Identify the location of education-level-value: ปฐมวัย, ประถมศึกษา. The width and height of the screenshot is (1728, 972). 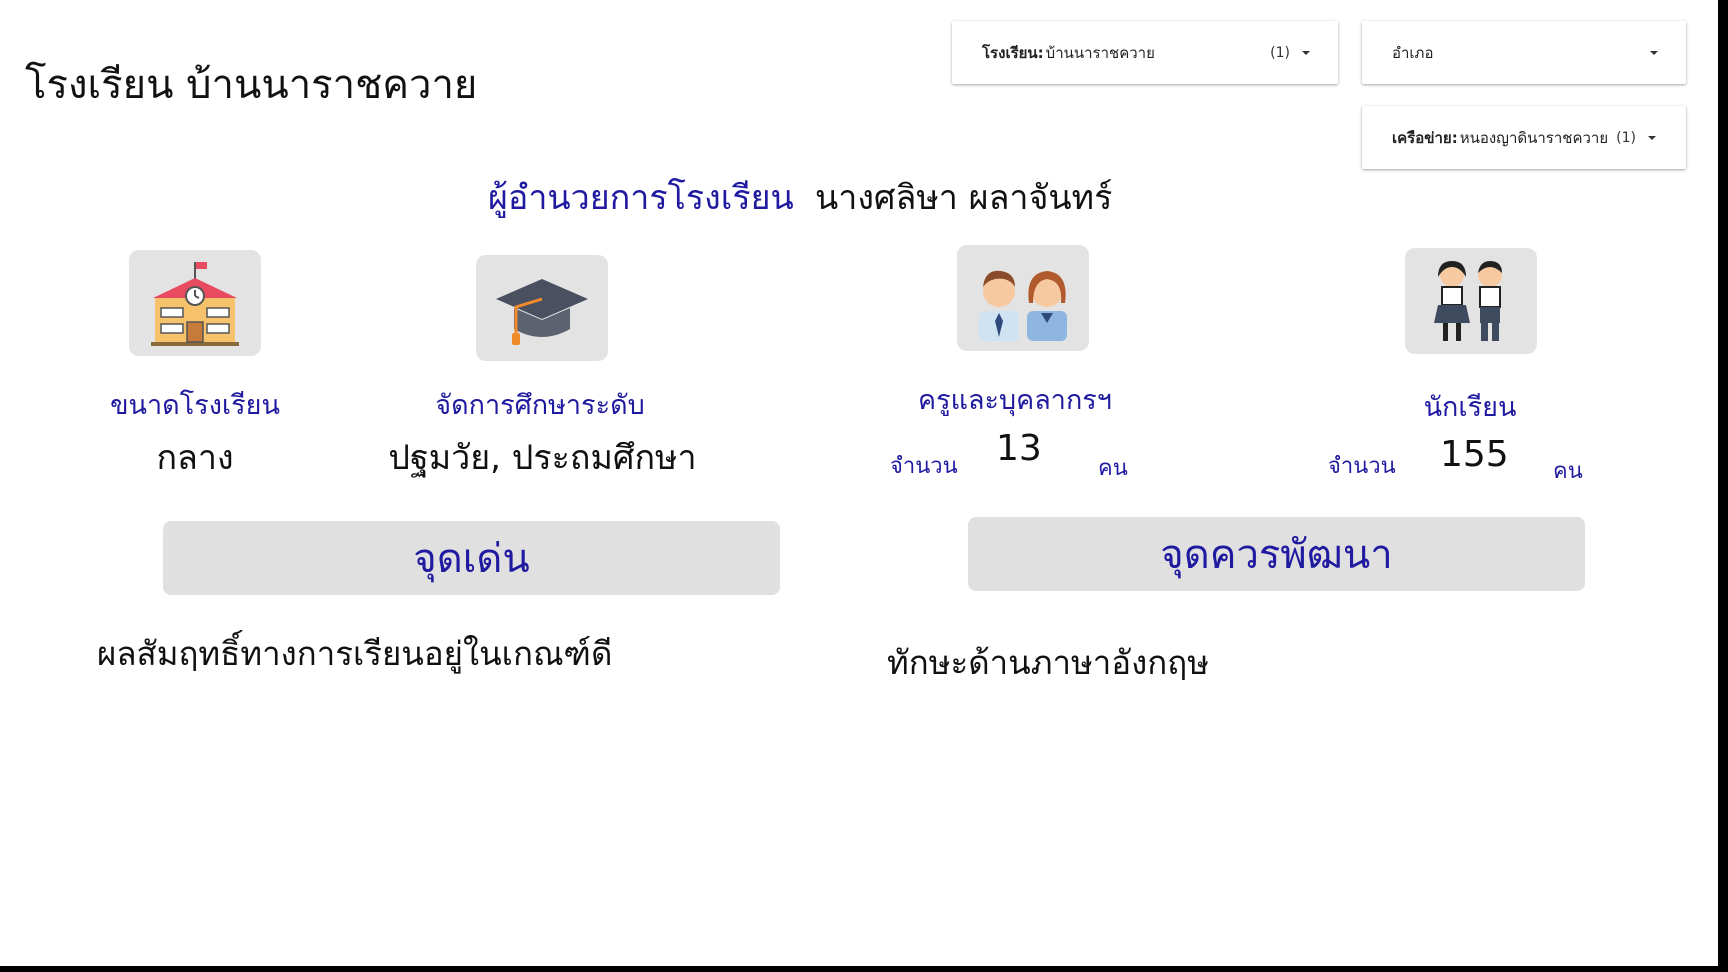
(542, 458).